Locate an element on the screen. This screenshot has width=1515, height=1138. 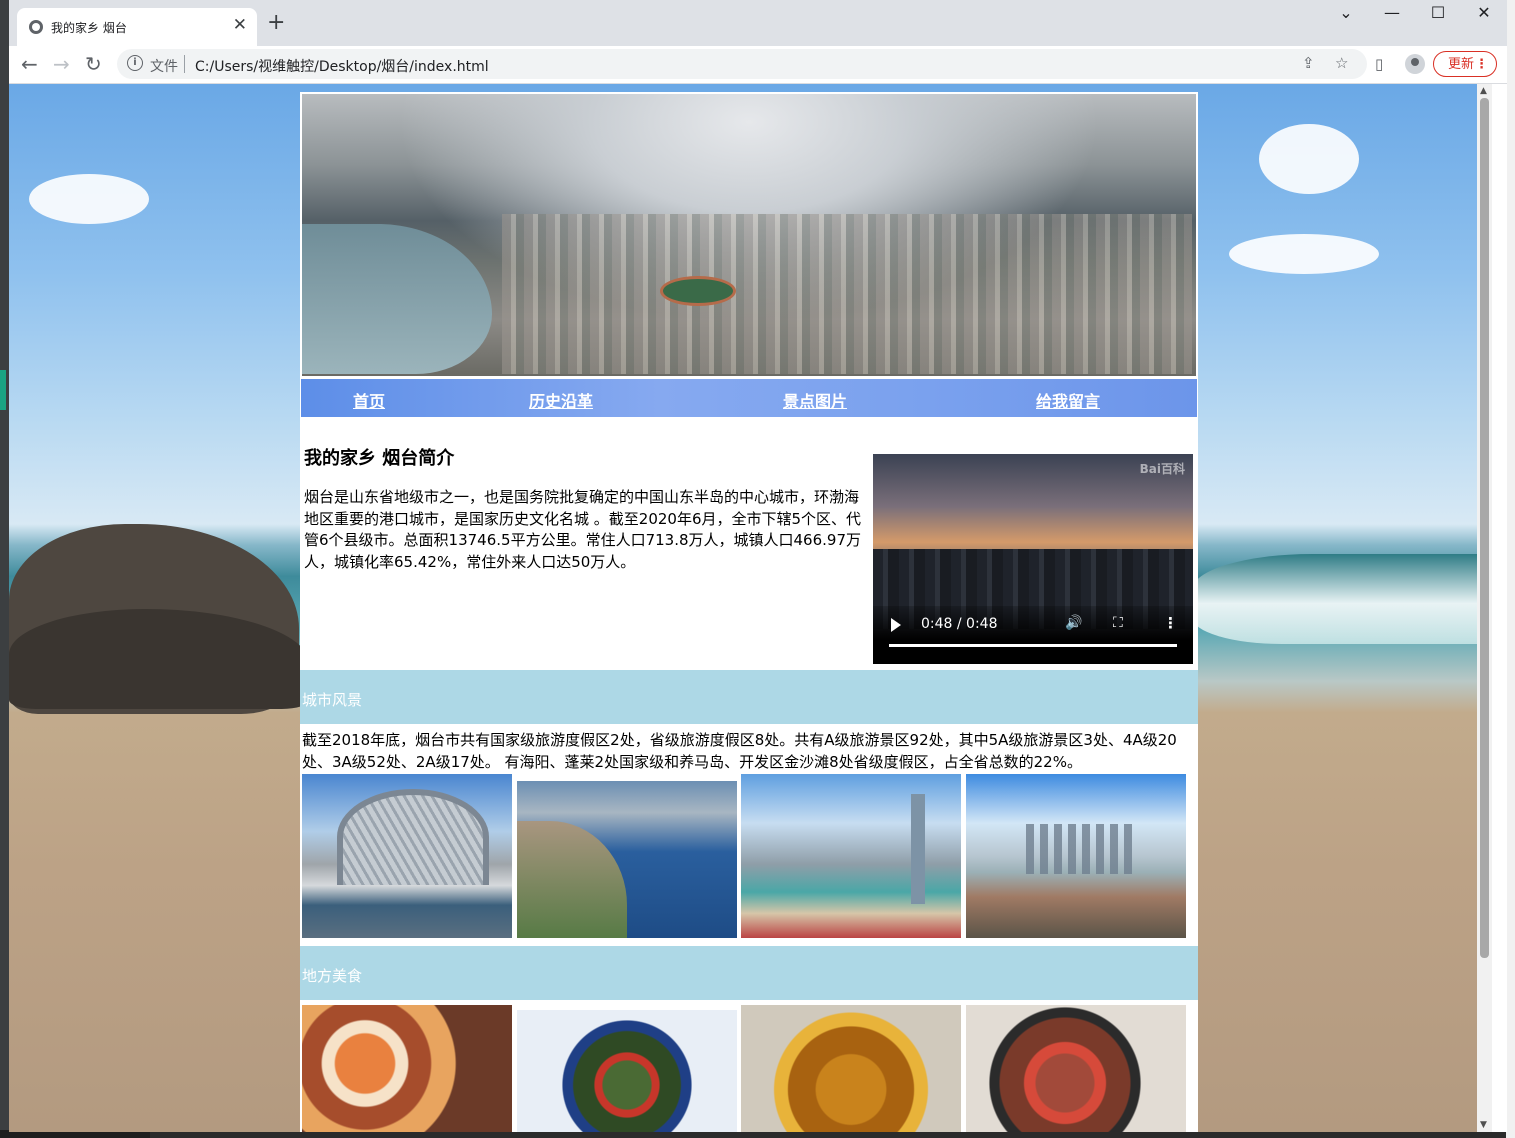
url-text: C:/Users/视维触控/Desktop/烟台/index.html is located at coordinates (342, 66).